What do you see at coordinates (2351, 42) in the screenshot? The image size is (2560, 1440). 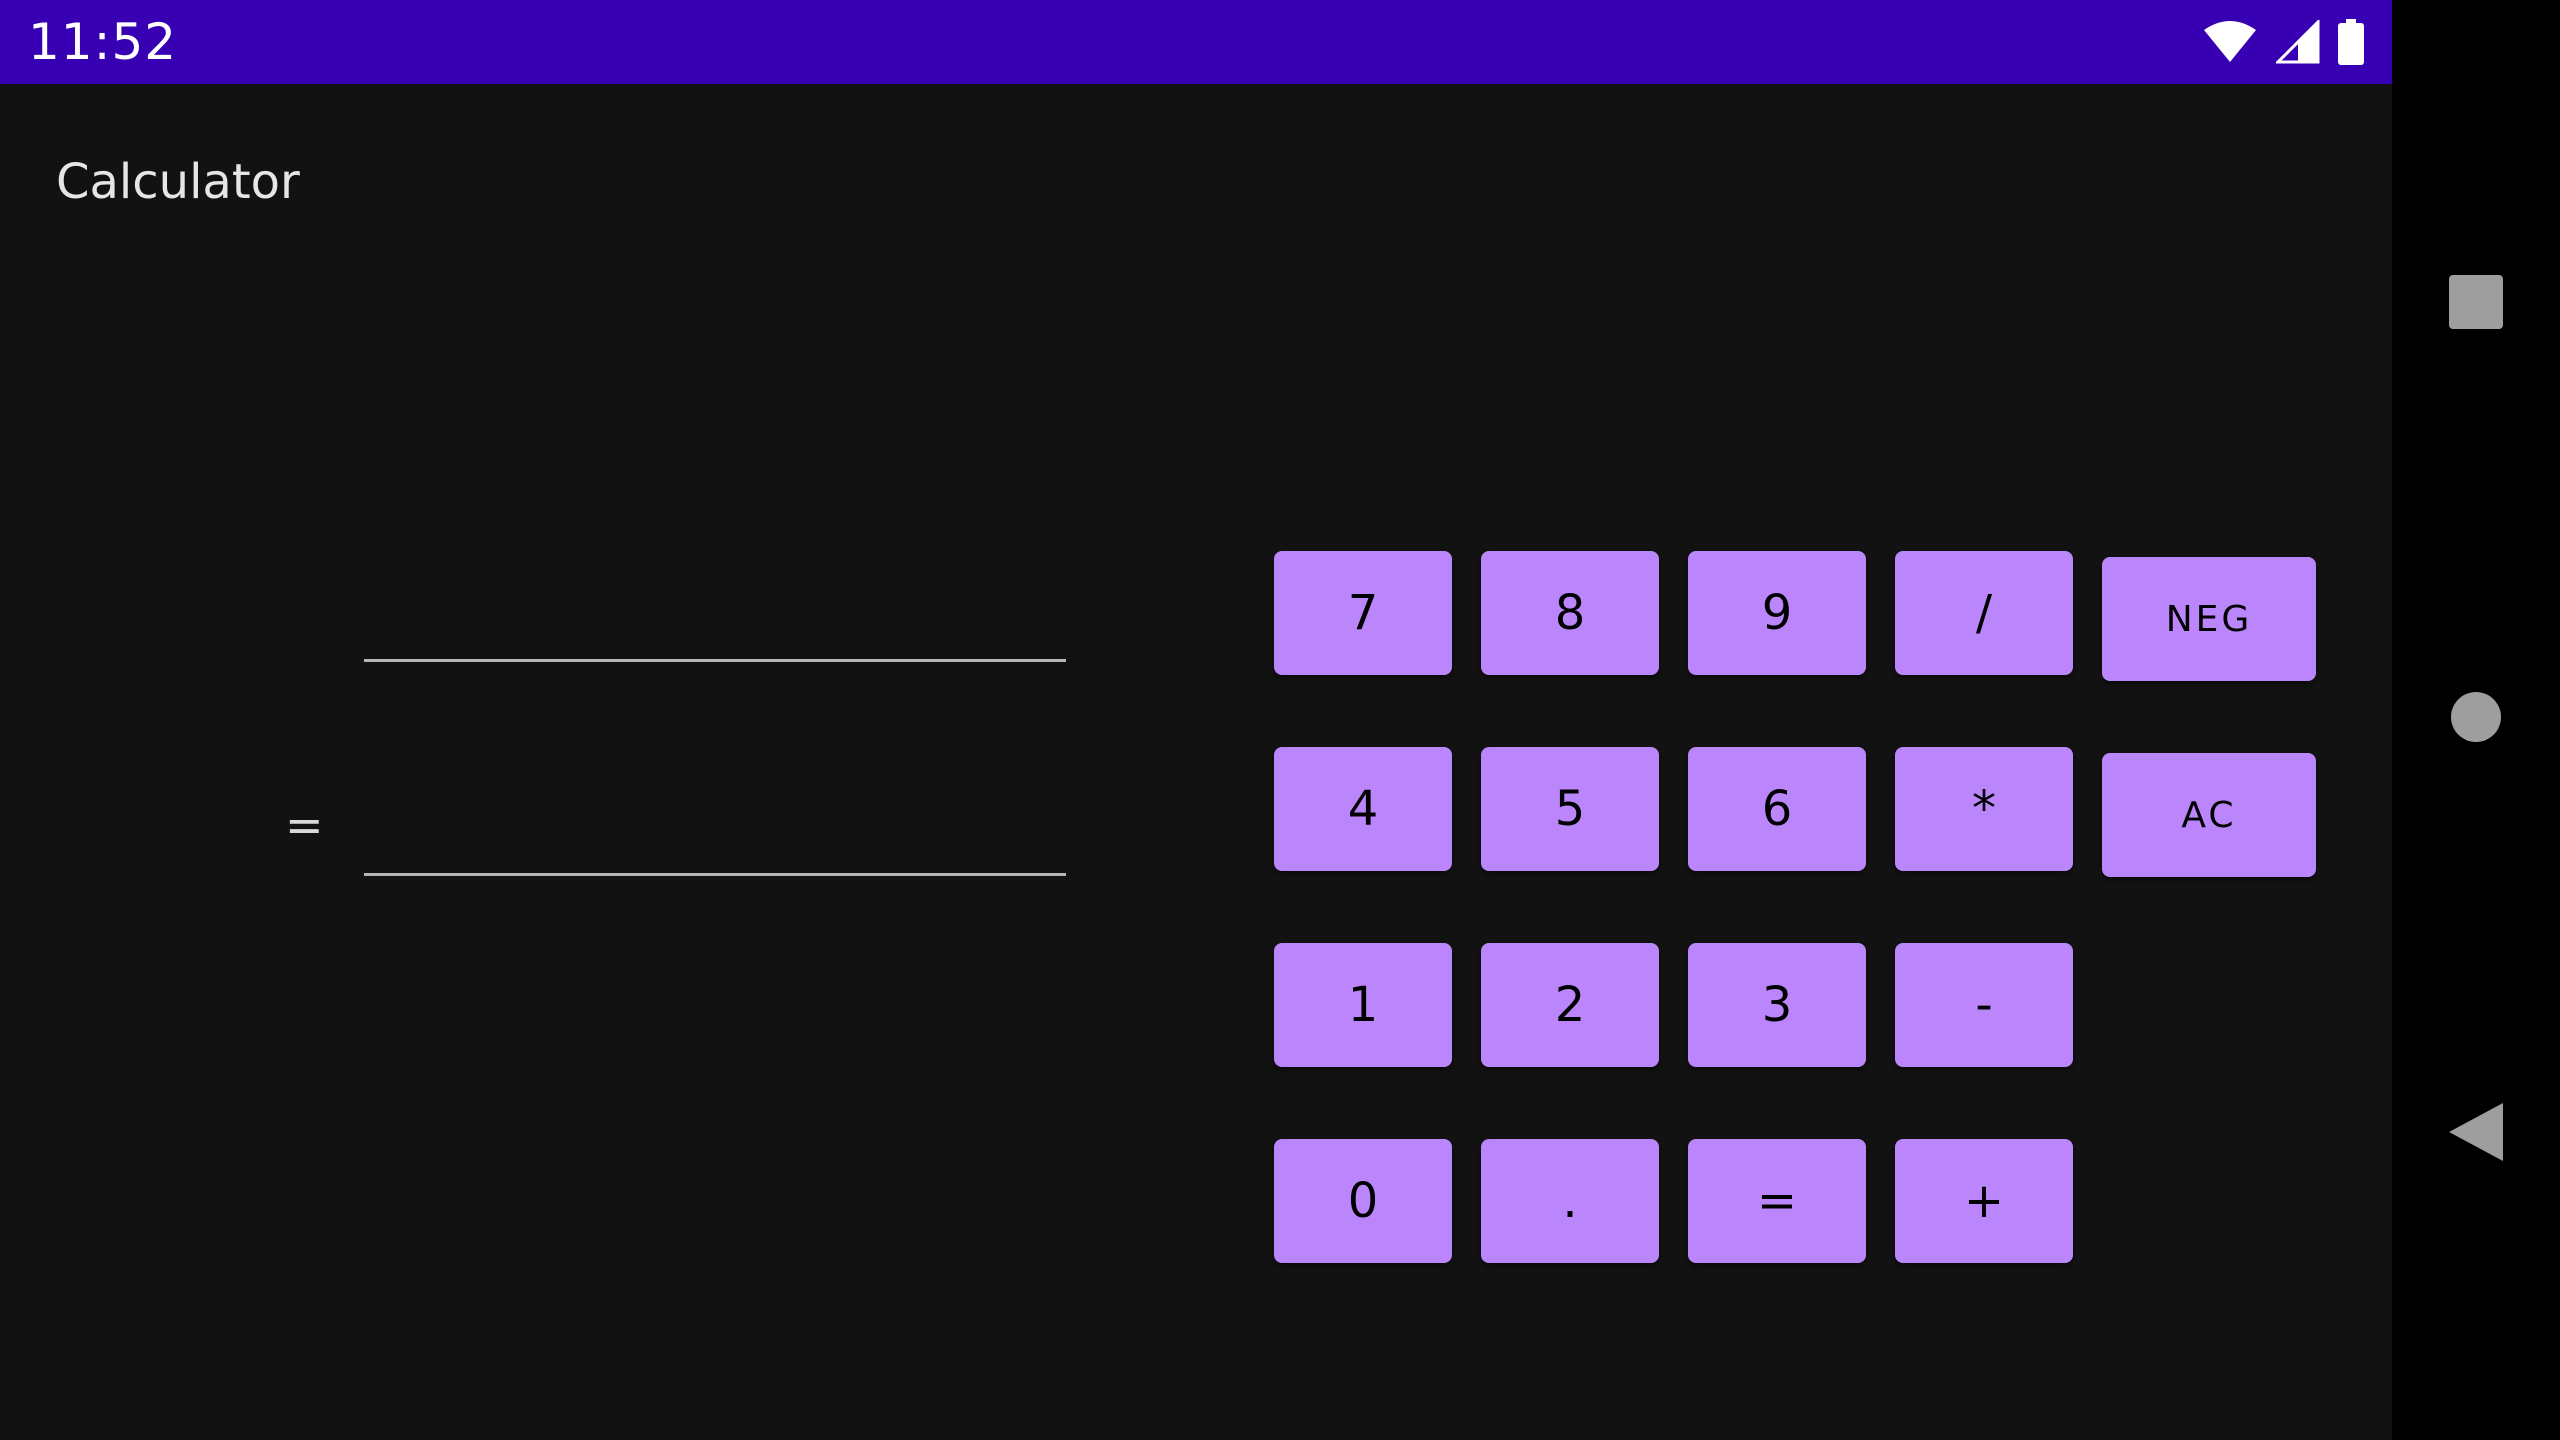 I see `battery-icon` at bounding box center [2351, 42].